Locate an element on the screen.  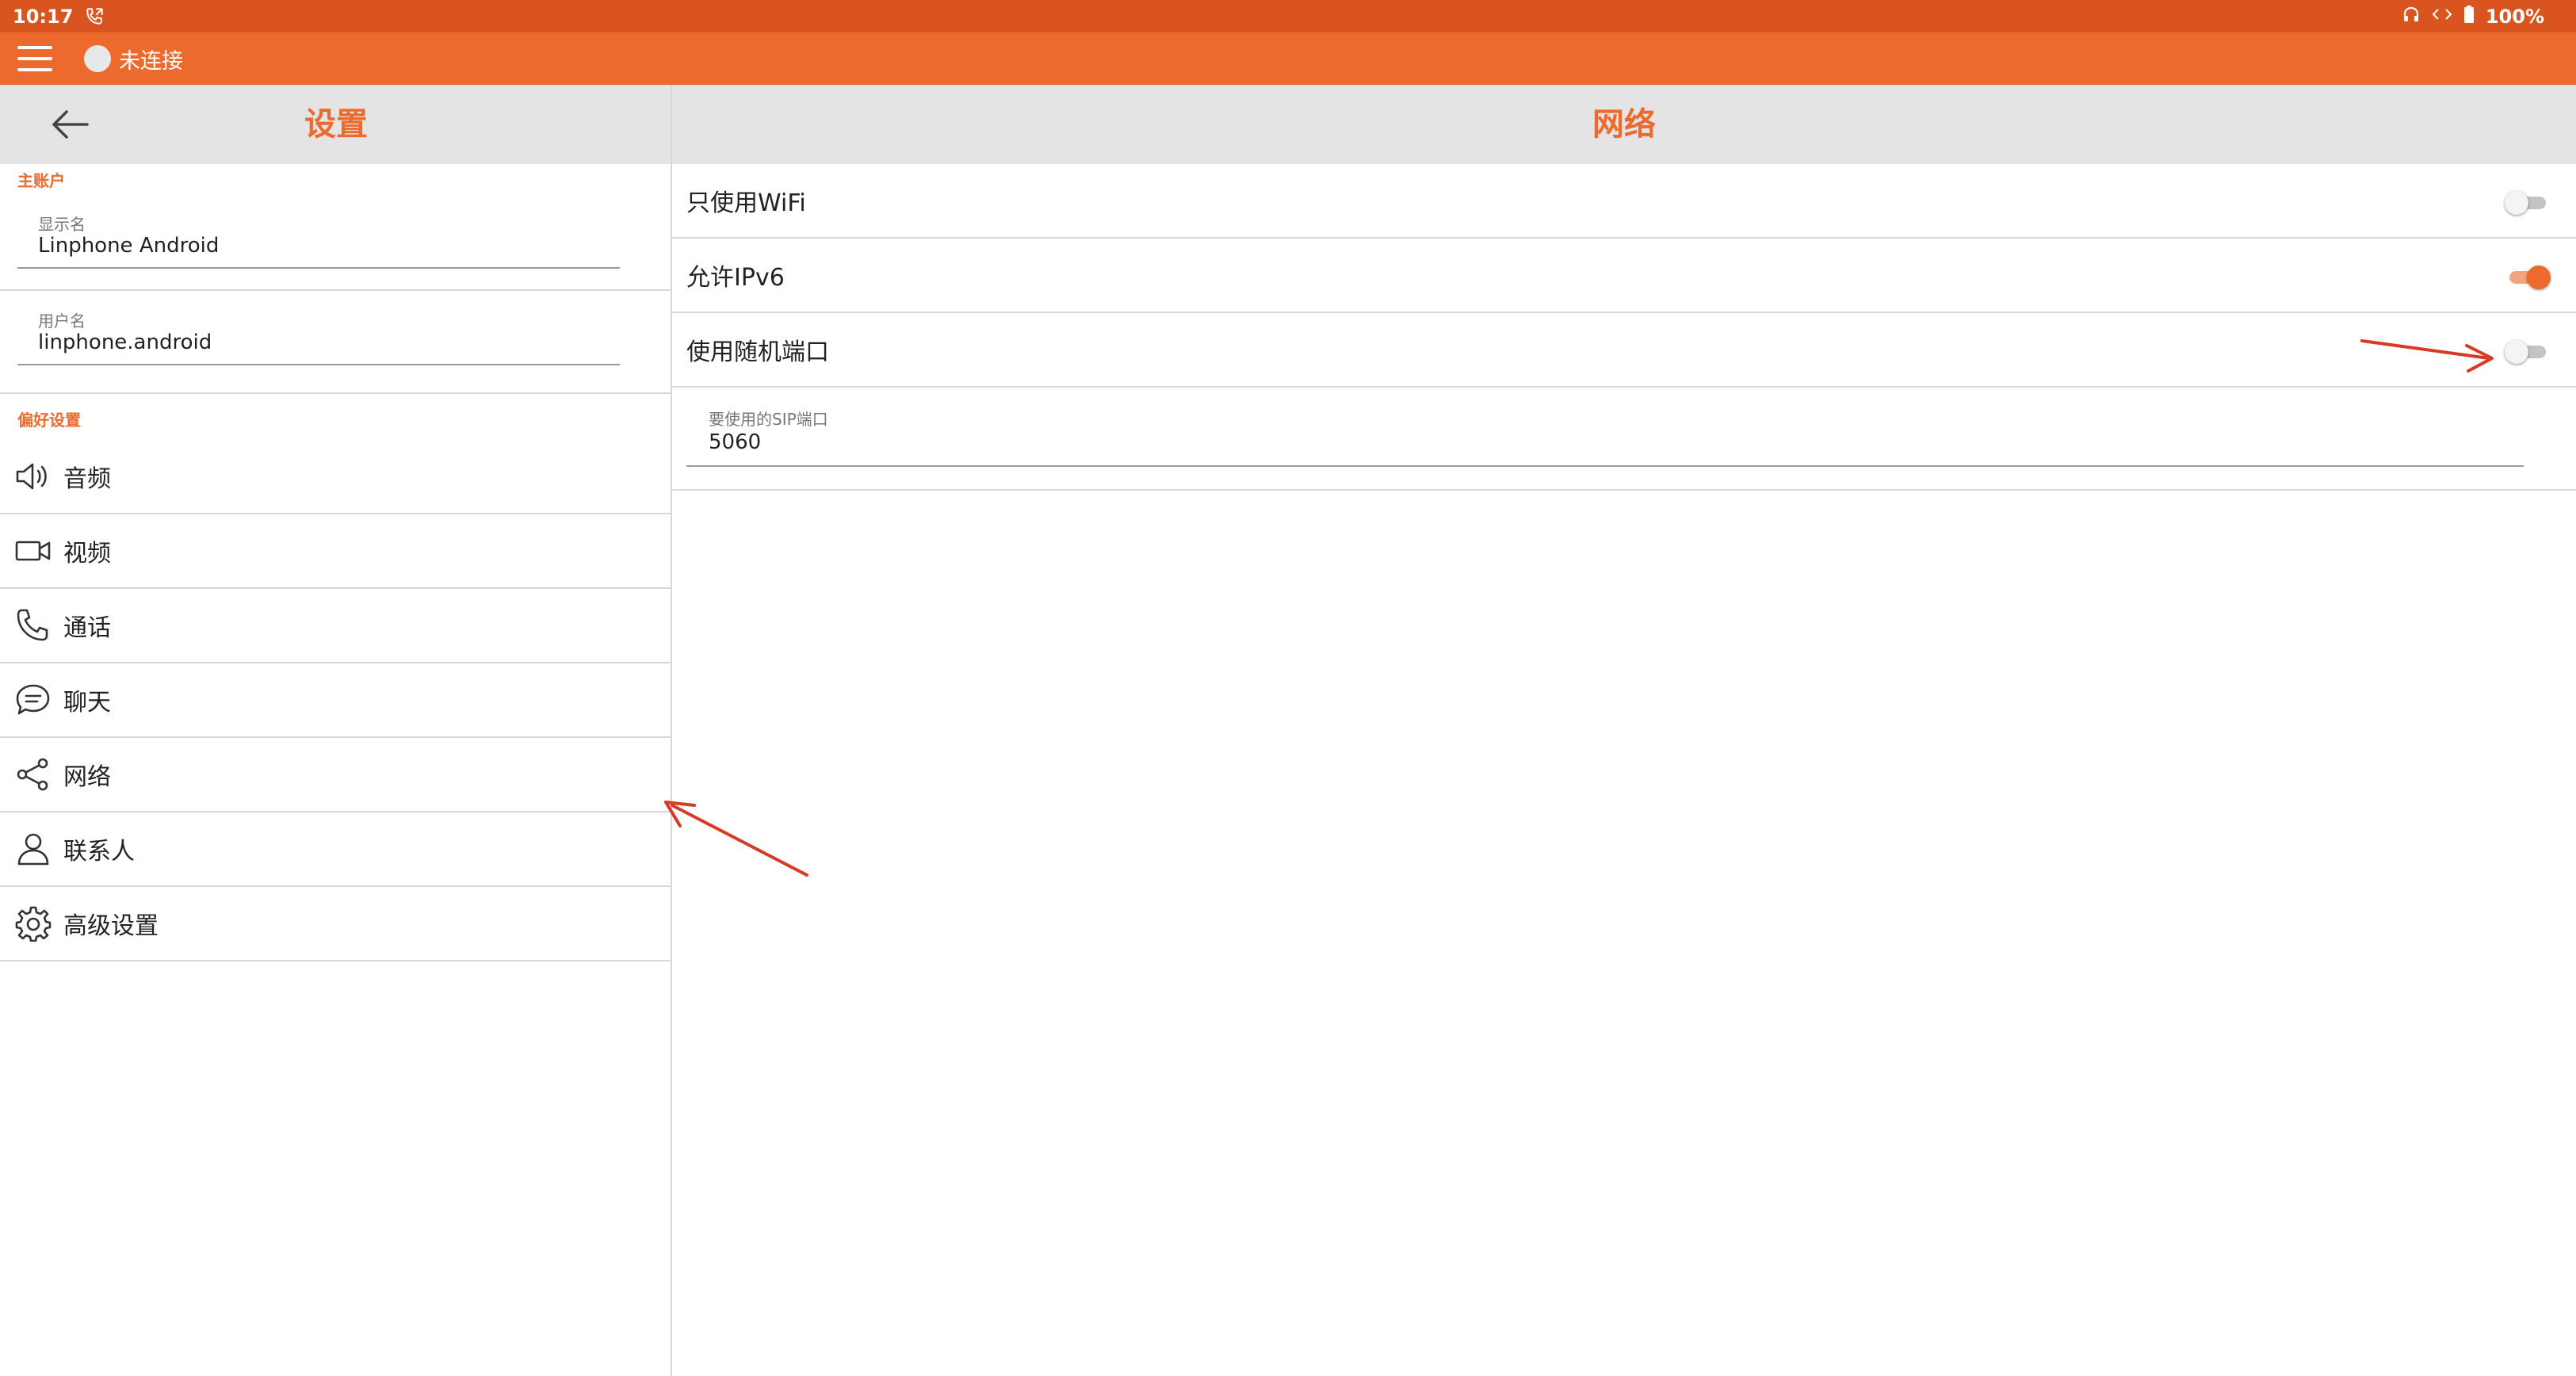
sip-port-label: 要使用的SIP端口 is located at coordinates (768, 419).